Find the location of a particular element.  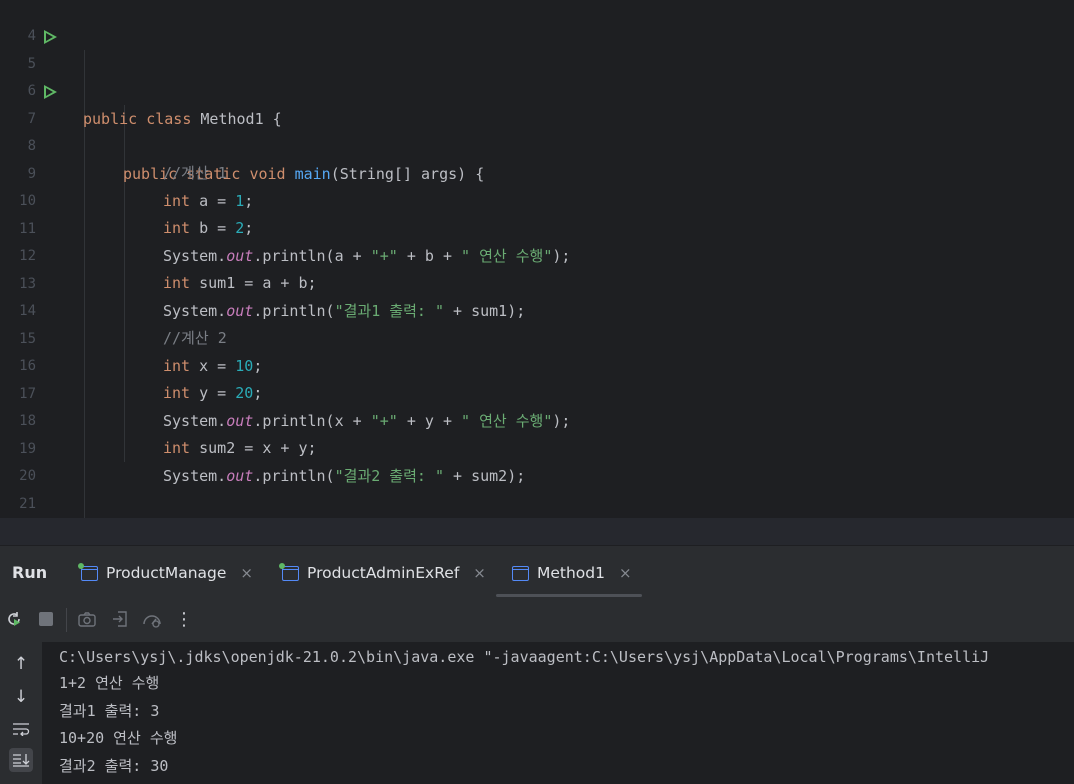

more-options-icon: ⋮ is located at coordinates (184, 619).